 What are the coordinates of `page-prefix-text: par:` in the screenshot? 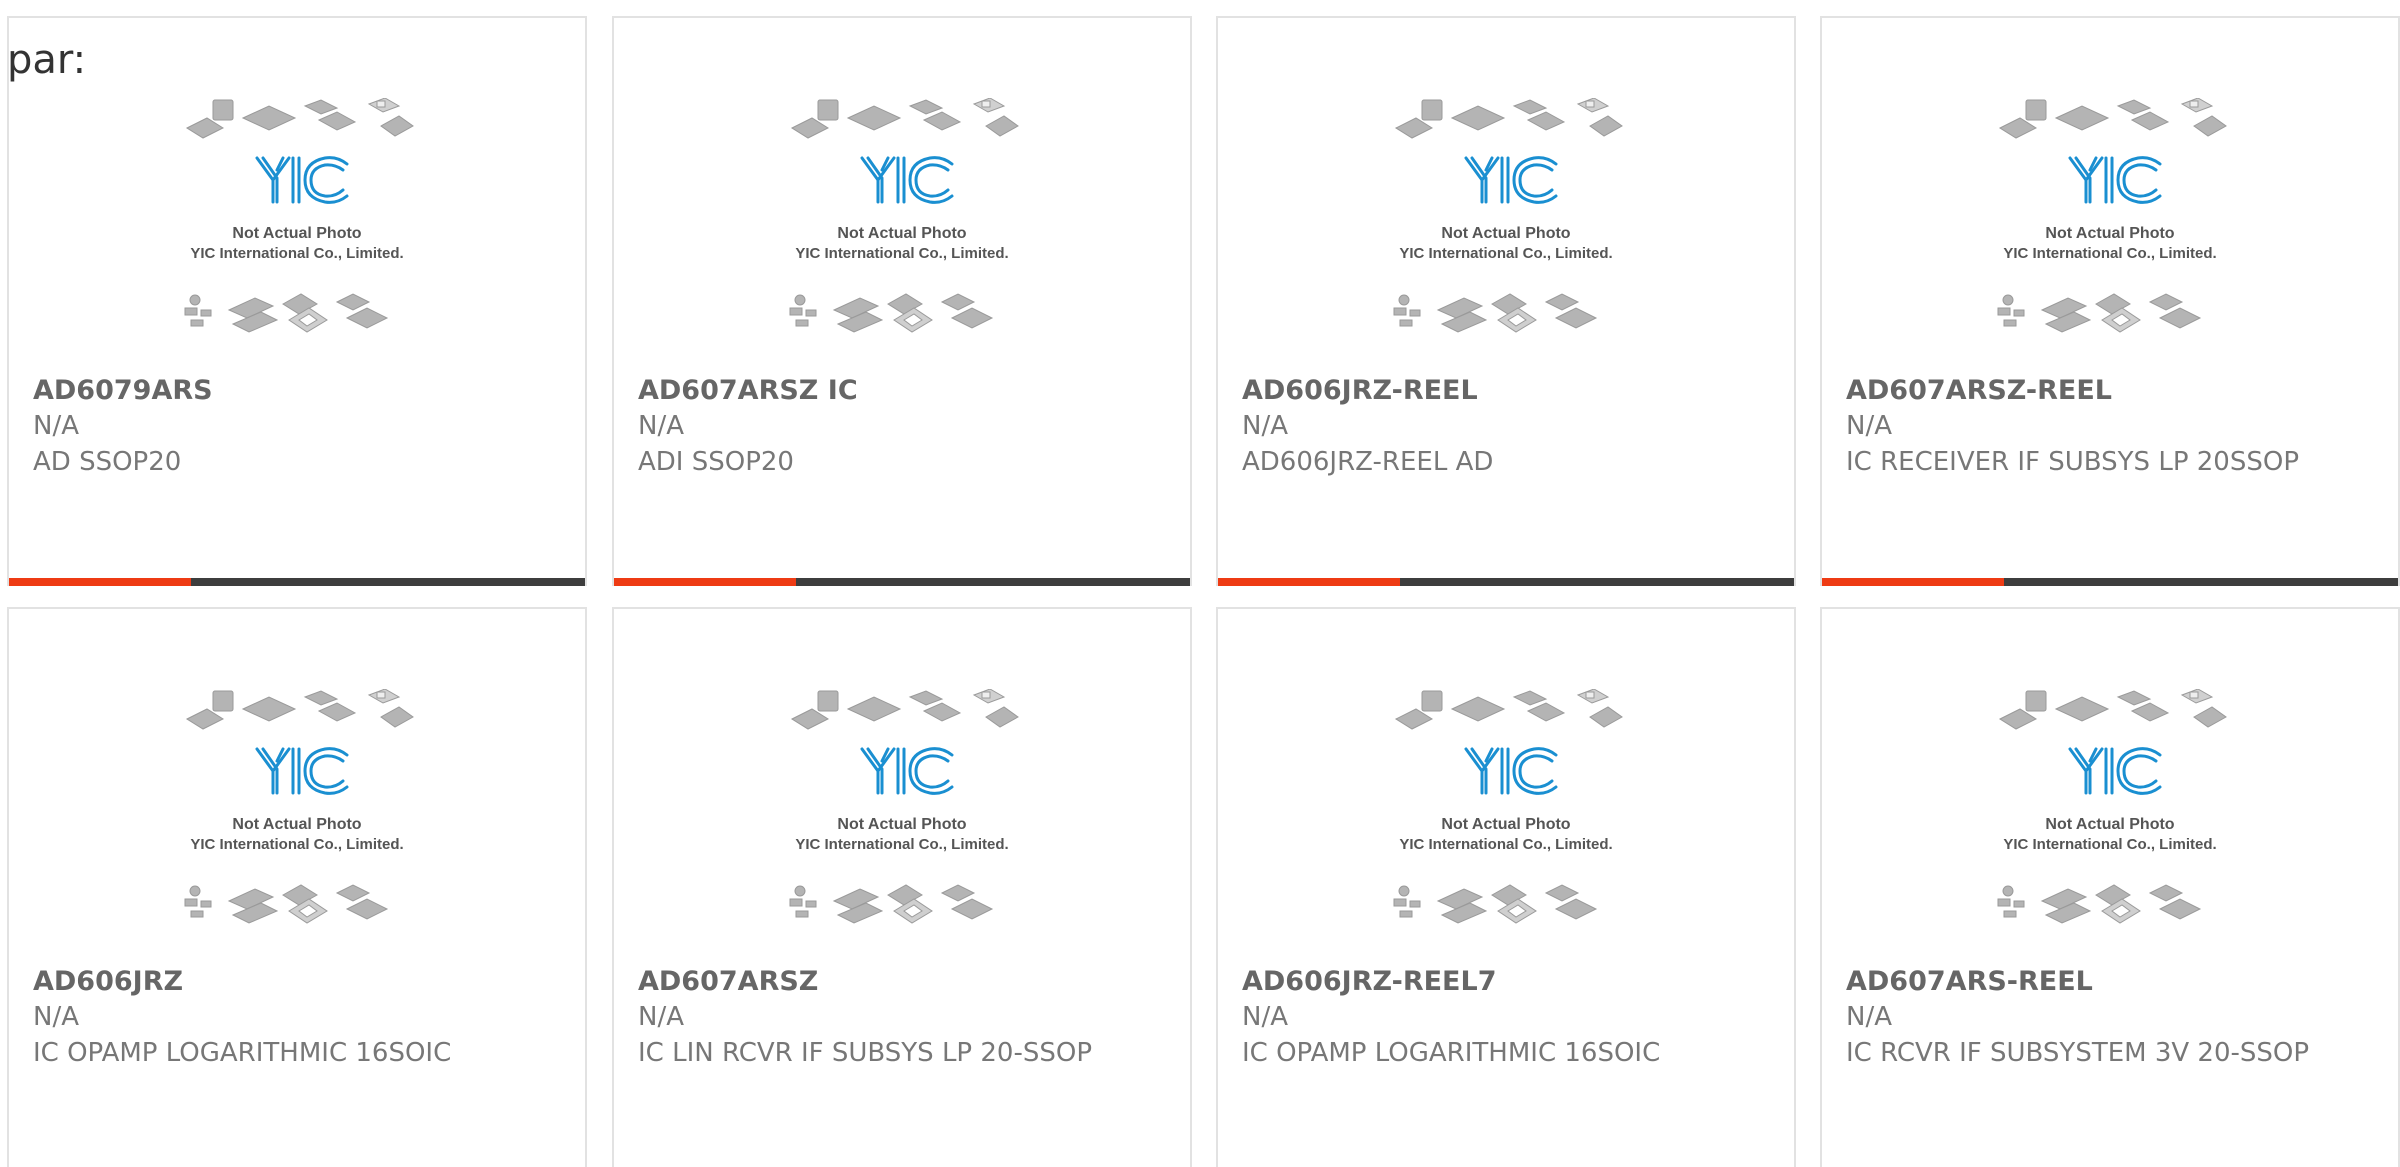 It's located at (47, 60).